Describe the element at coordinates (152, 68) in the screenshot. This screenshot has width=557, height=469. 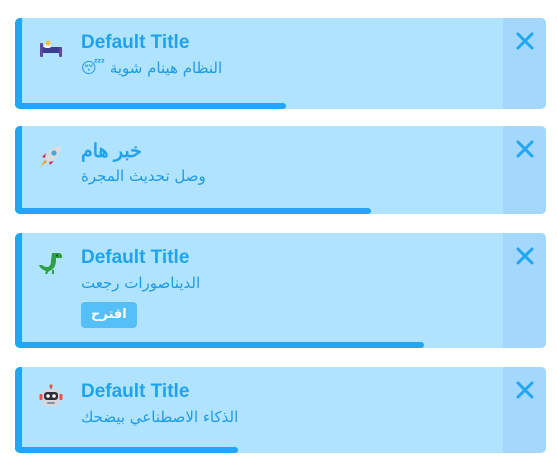
I see `toast-message: النظام هينام شوية 😴` at that location.